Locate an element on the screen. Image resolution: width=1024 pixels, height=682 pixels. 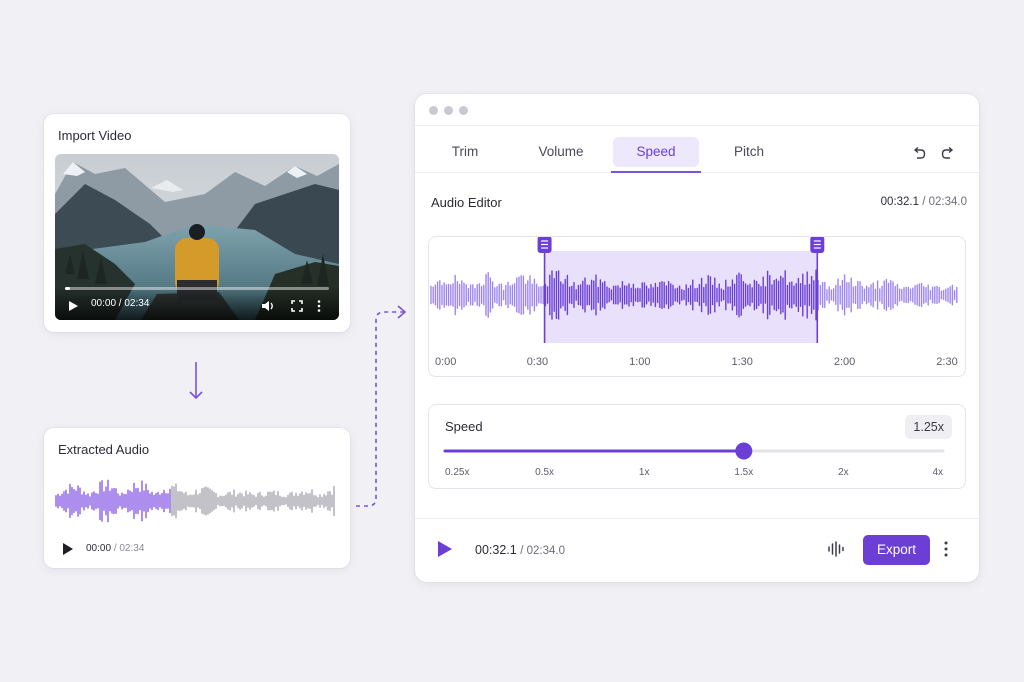
audio-time-current: 00:00 is located at coordinates (99, 548).